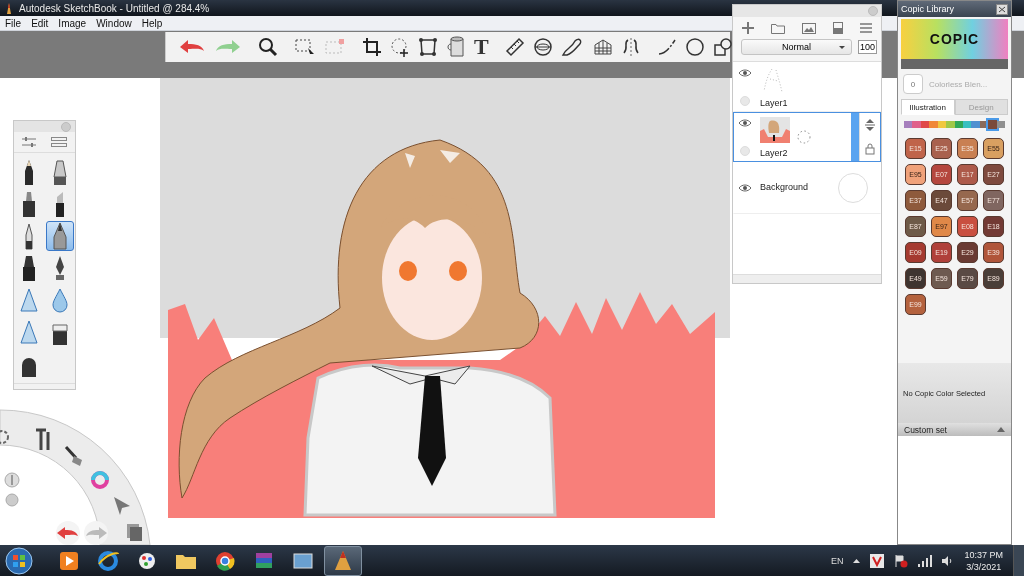 The height and width of the screenshot is (576, 1024). I want to click on flag-icon, so click(901, 560).